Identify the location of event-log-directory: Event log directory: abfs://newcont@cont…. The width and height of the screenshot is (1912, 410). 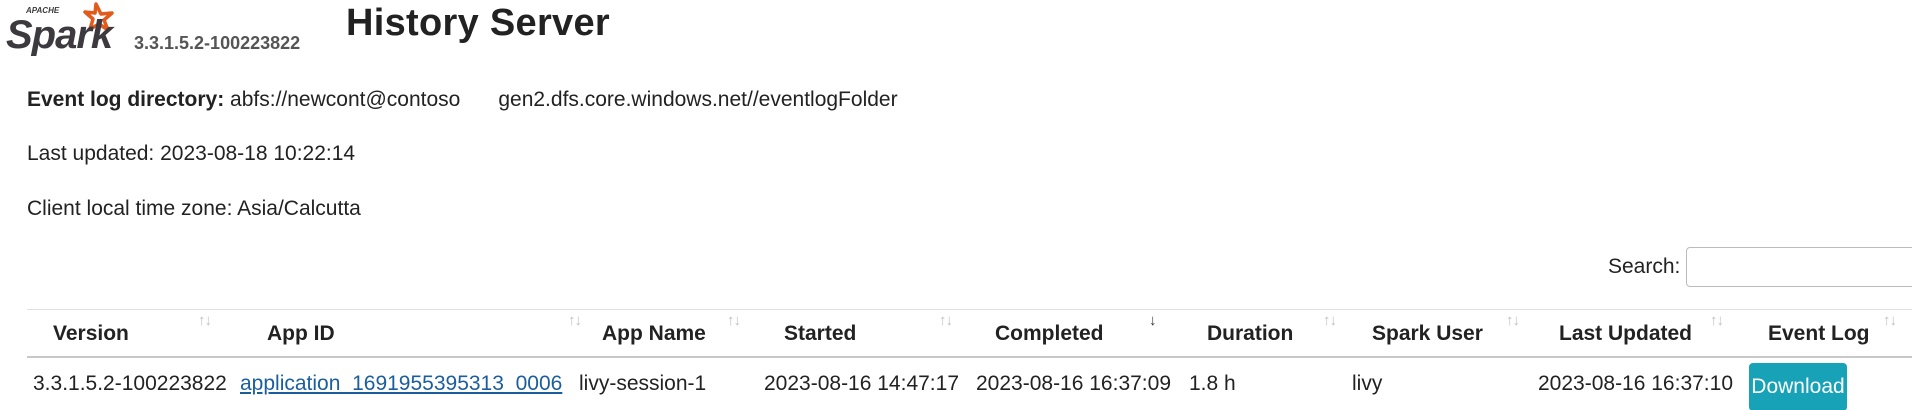
(462, 100).